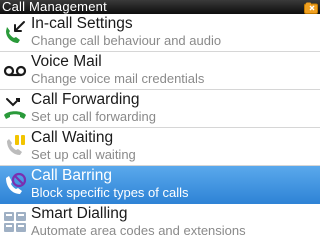  Describe the element at coordinates (85, 99) in the screenshot. I see `menu-item-label: Call Forwarding` at that location.